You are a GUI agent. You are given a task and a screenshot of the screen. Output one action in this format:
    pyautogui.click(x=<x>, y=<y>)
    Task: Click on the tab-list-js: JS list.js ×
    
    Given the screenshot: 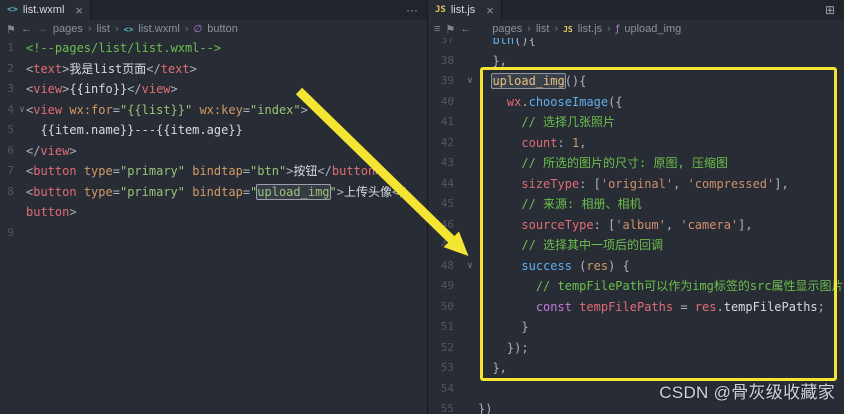 What is the action you would take?
    pyautogui.click(x=465, y=10)
    